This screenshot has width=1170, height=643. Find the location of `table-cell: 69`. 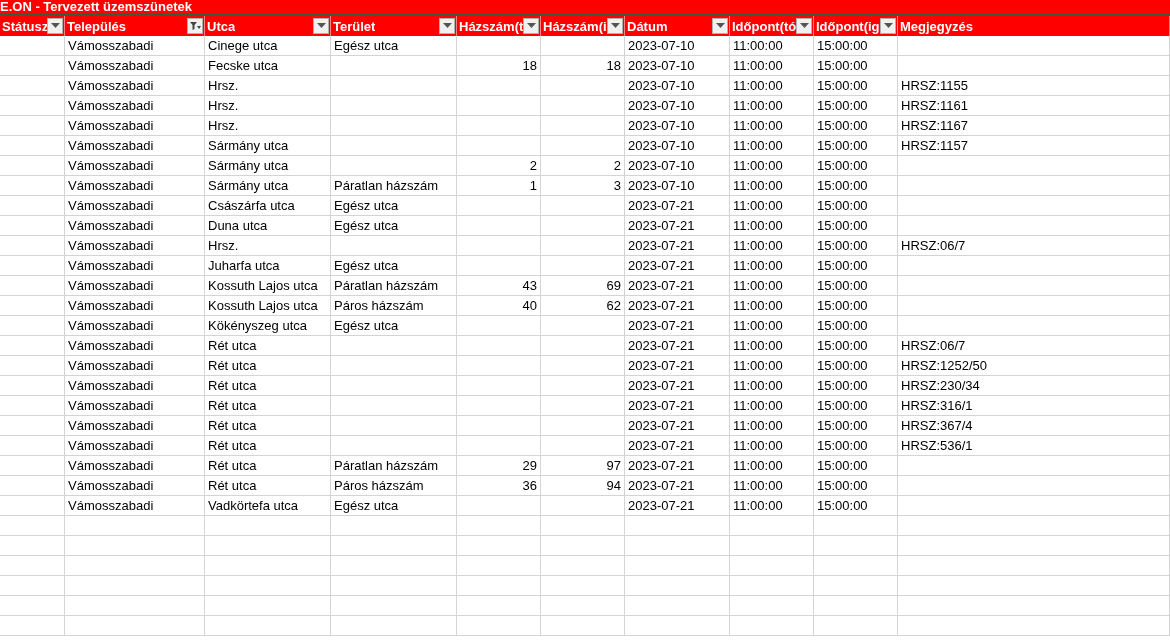

table-cell: 69 is located at coordinates (583, 286).